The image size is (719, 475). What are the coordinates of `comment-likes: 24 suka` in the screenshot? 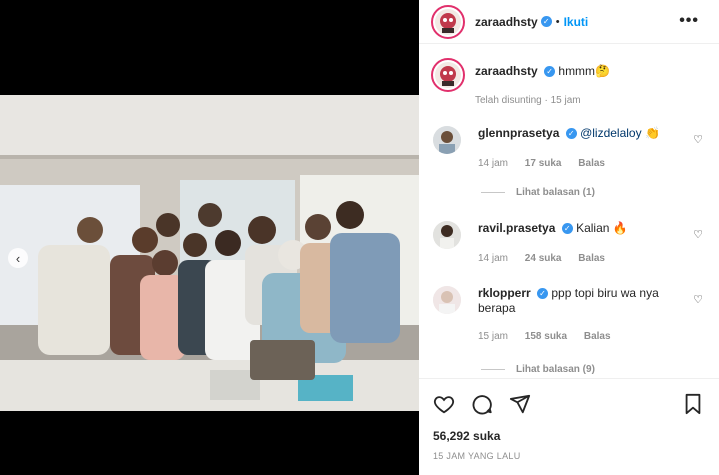 It's located at (543, 258).